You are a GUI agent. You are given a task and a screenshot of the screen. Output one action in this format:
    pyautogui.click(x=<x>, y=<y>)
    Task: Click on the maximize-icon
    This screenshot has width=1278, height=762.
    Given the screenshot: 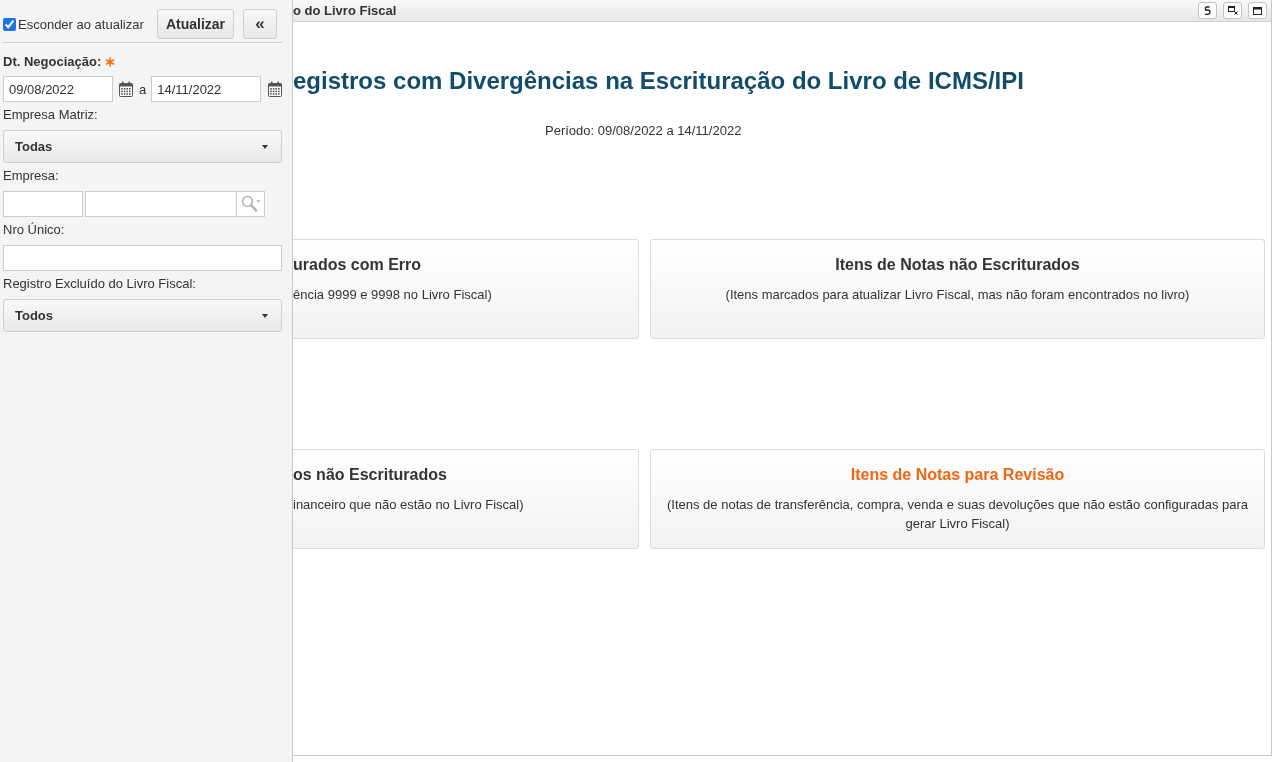 What is the action you would take?
    pyautogui.click(x=1257, y=10)
    